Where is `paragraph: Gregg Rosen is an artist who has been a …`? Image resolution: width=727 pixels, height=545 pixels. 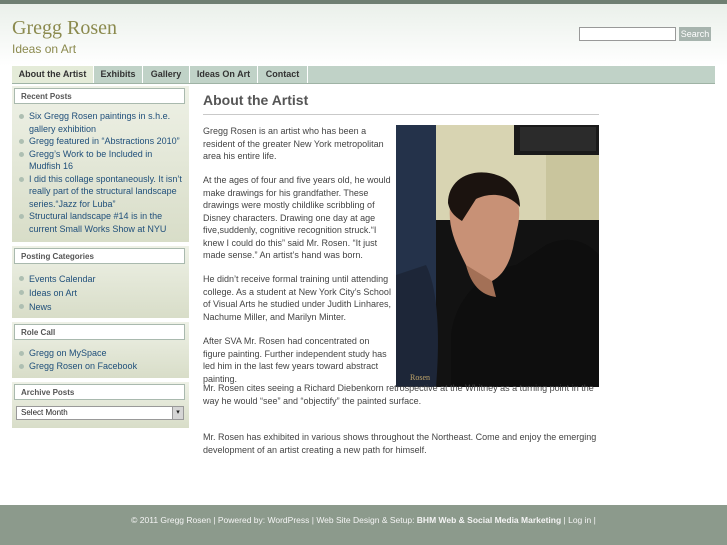 paragraph: Gregg Rosen is an artist who has been a … is located at coordinates (293, 143).